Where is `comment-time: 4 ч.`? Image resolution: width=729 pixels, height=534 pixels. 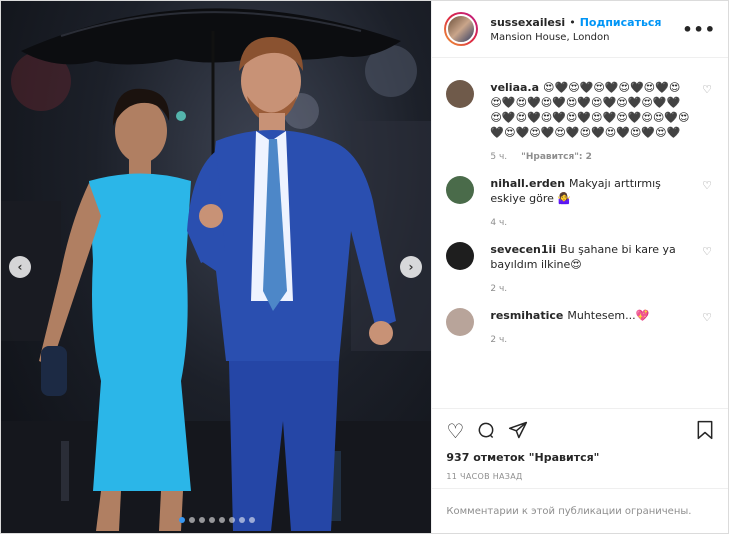
comment-time: 4 ч. is located at coordinates (498, 223).